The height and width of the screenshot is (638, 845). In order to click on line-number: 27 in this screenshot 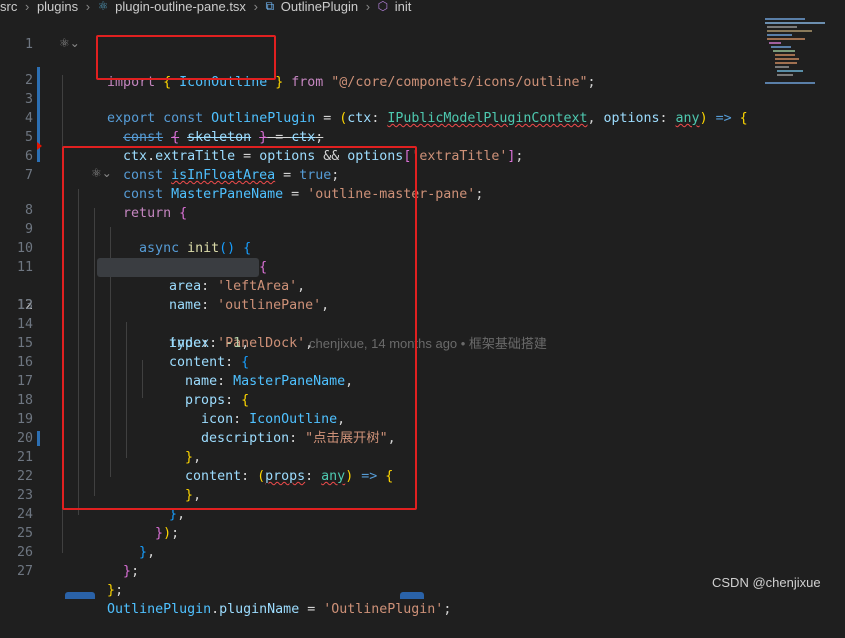, I will do `click(24, 571)`.